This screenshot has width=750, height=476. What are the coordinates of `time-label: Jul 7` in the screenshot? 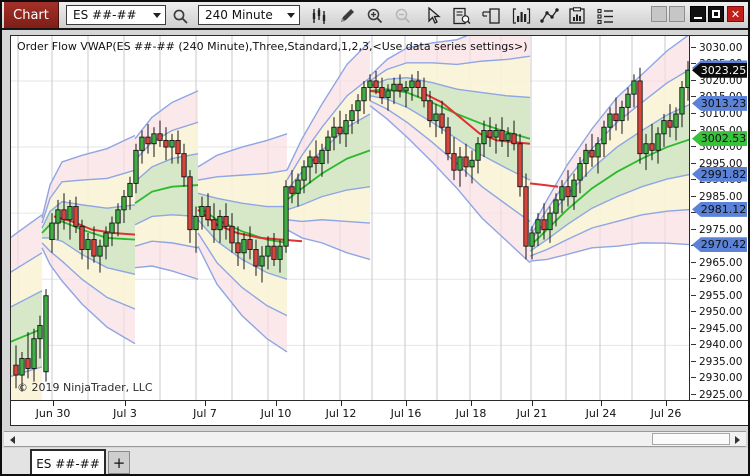 It's located at (205, 413).